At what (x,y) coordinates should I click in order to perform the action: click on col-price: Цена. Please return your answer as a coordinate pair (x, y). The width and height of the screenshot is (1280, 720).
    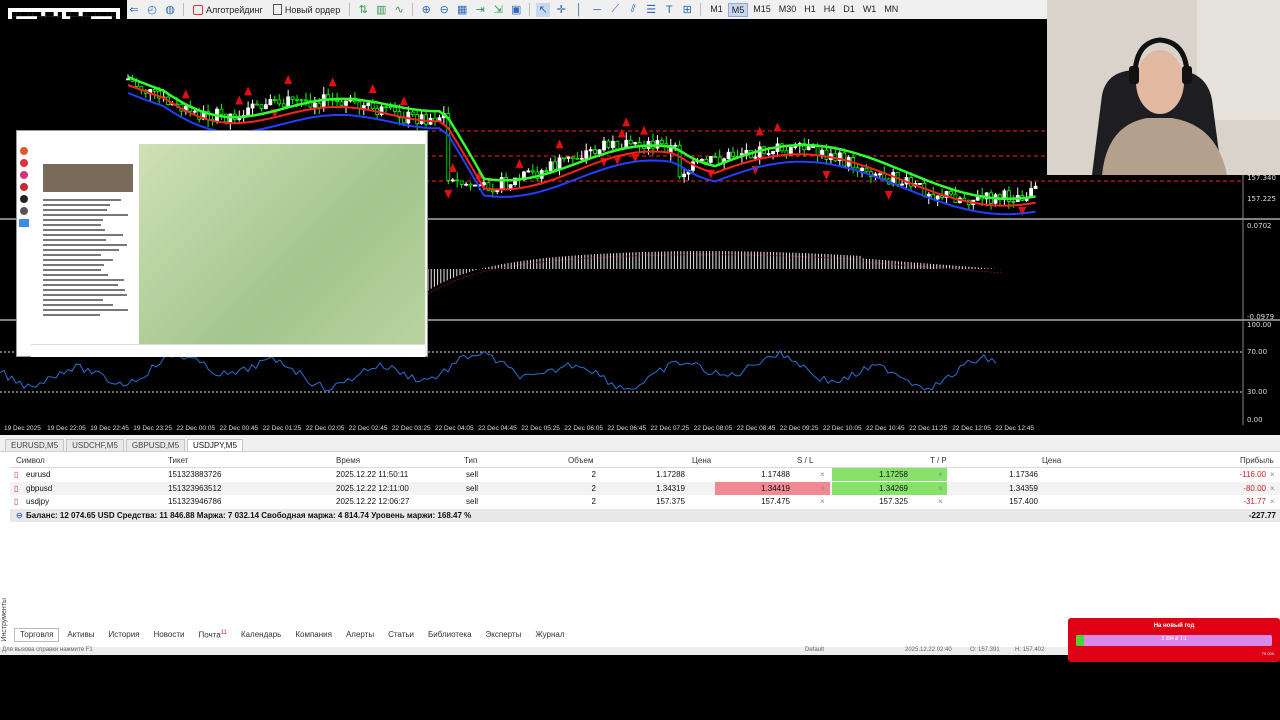
    Looking at the image, I should click on (701, 460).